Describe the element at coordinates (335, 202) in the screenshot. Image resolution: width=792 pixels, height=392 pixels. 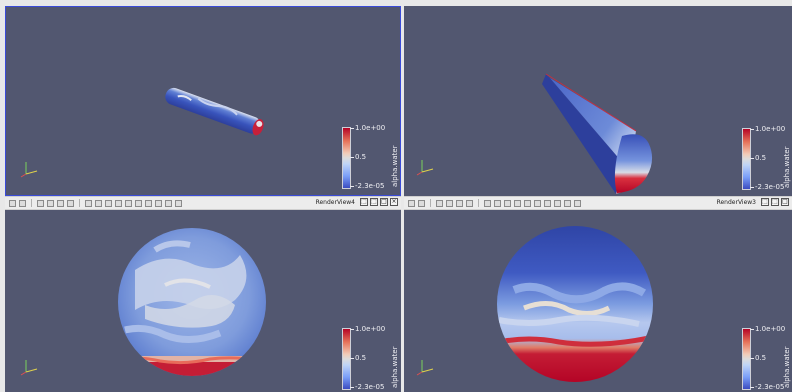
I see `view-name-label: RenderView4` at that location.